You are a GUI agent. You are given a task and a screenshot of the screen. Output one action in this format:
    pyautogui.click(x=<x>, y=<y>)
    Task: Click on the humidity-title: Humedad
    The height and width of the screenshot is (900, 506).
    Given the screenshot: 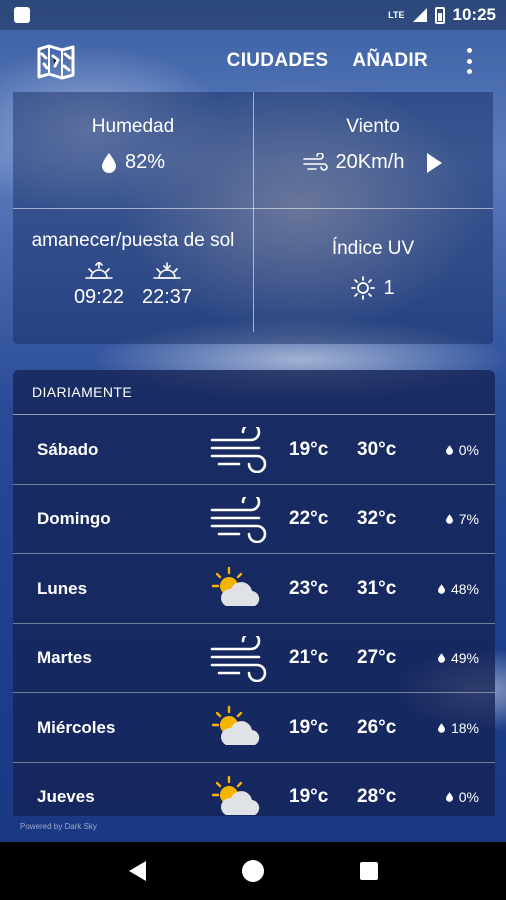 What is the action you would take?
    pyautogui.click(x=133, y=126)
    